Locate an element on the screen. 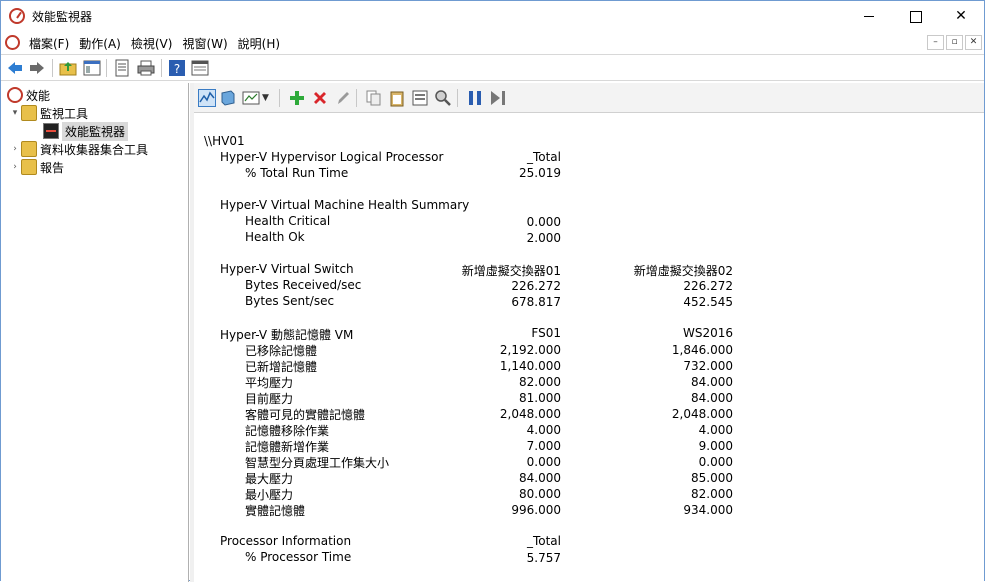 Image resolution: width=985 pixels, height=582 pixels. menu-file: 檔案(F) is located at coordinates (52, 43).